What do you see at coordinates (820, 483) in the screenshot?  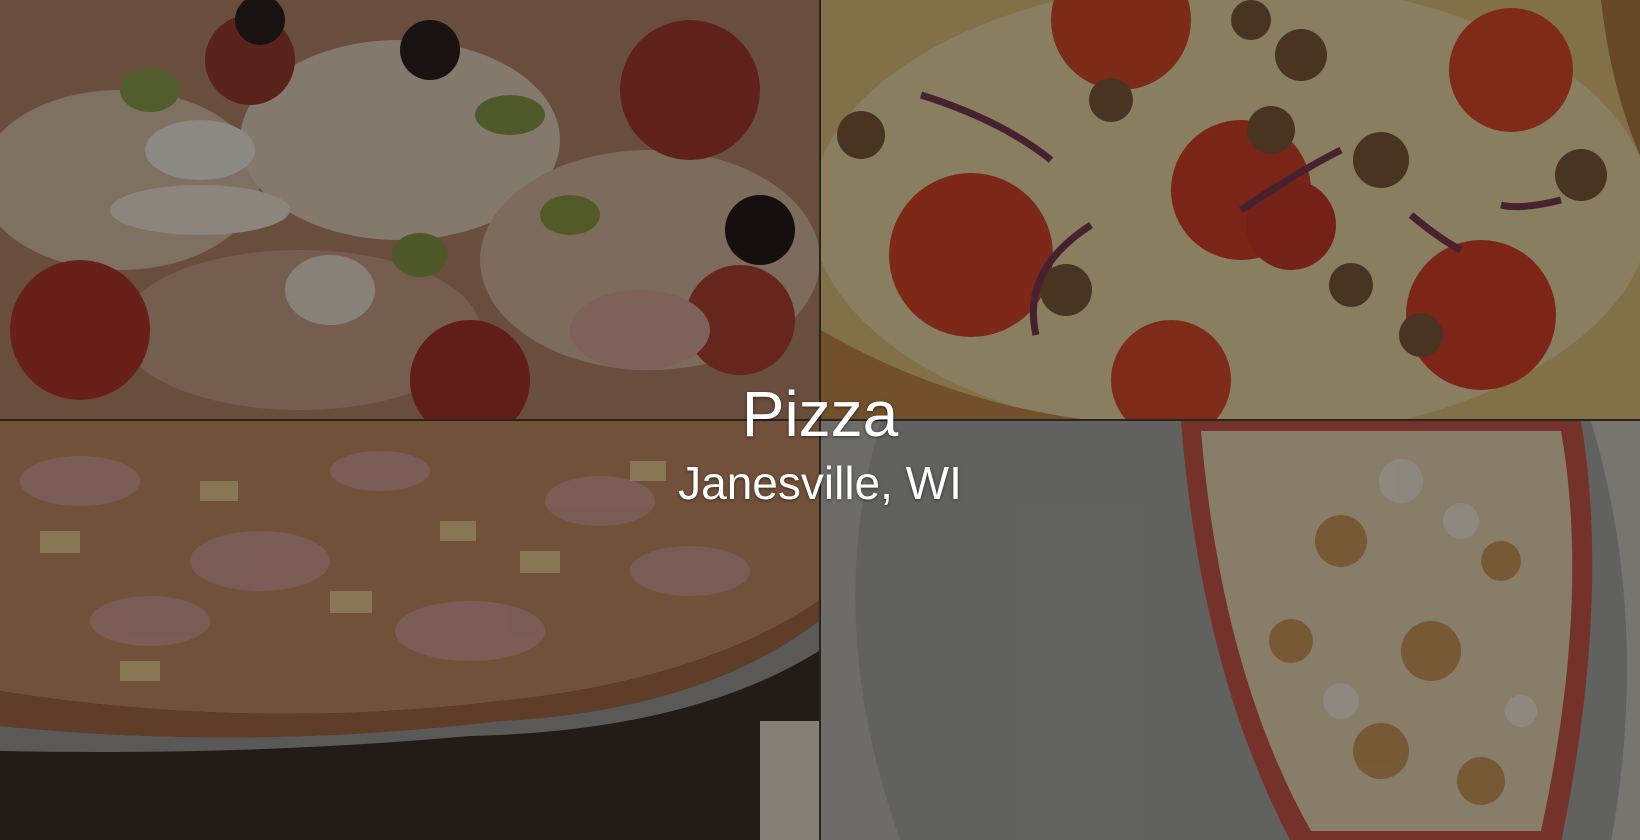 I see `location-subtitle: Janesville, WI` at bounding box center [820, 483].